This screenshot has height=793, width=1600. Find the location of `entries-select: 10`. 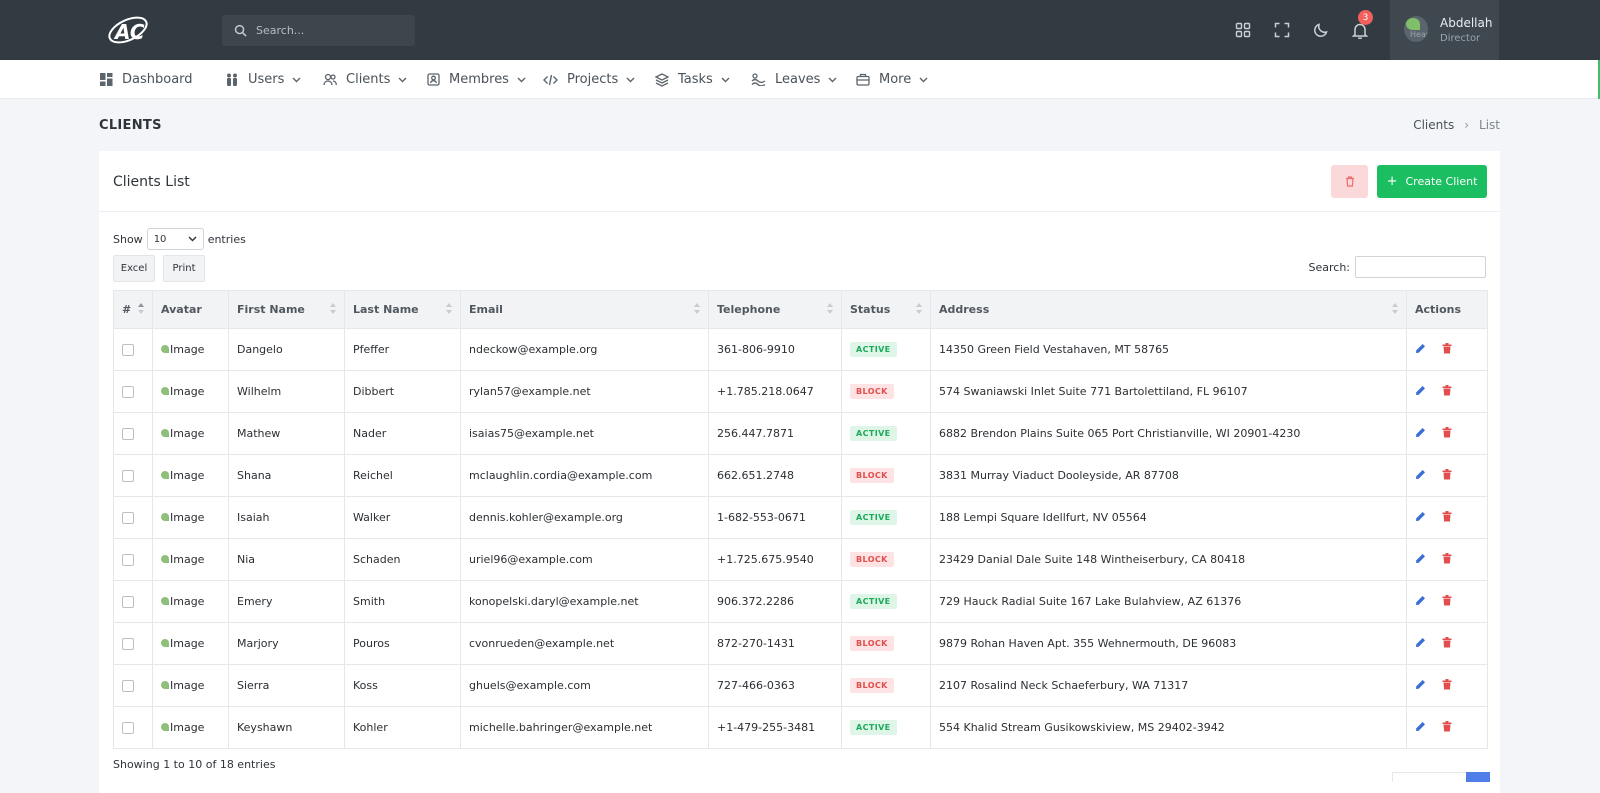

entries-select: 10 is located at coordinates (175, 239).